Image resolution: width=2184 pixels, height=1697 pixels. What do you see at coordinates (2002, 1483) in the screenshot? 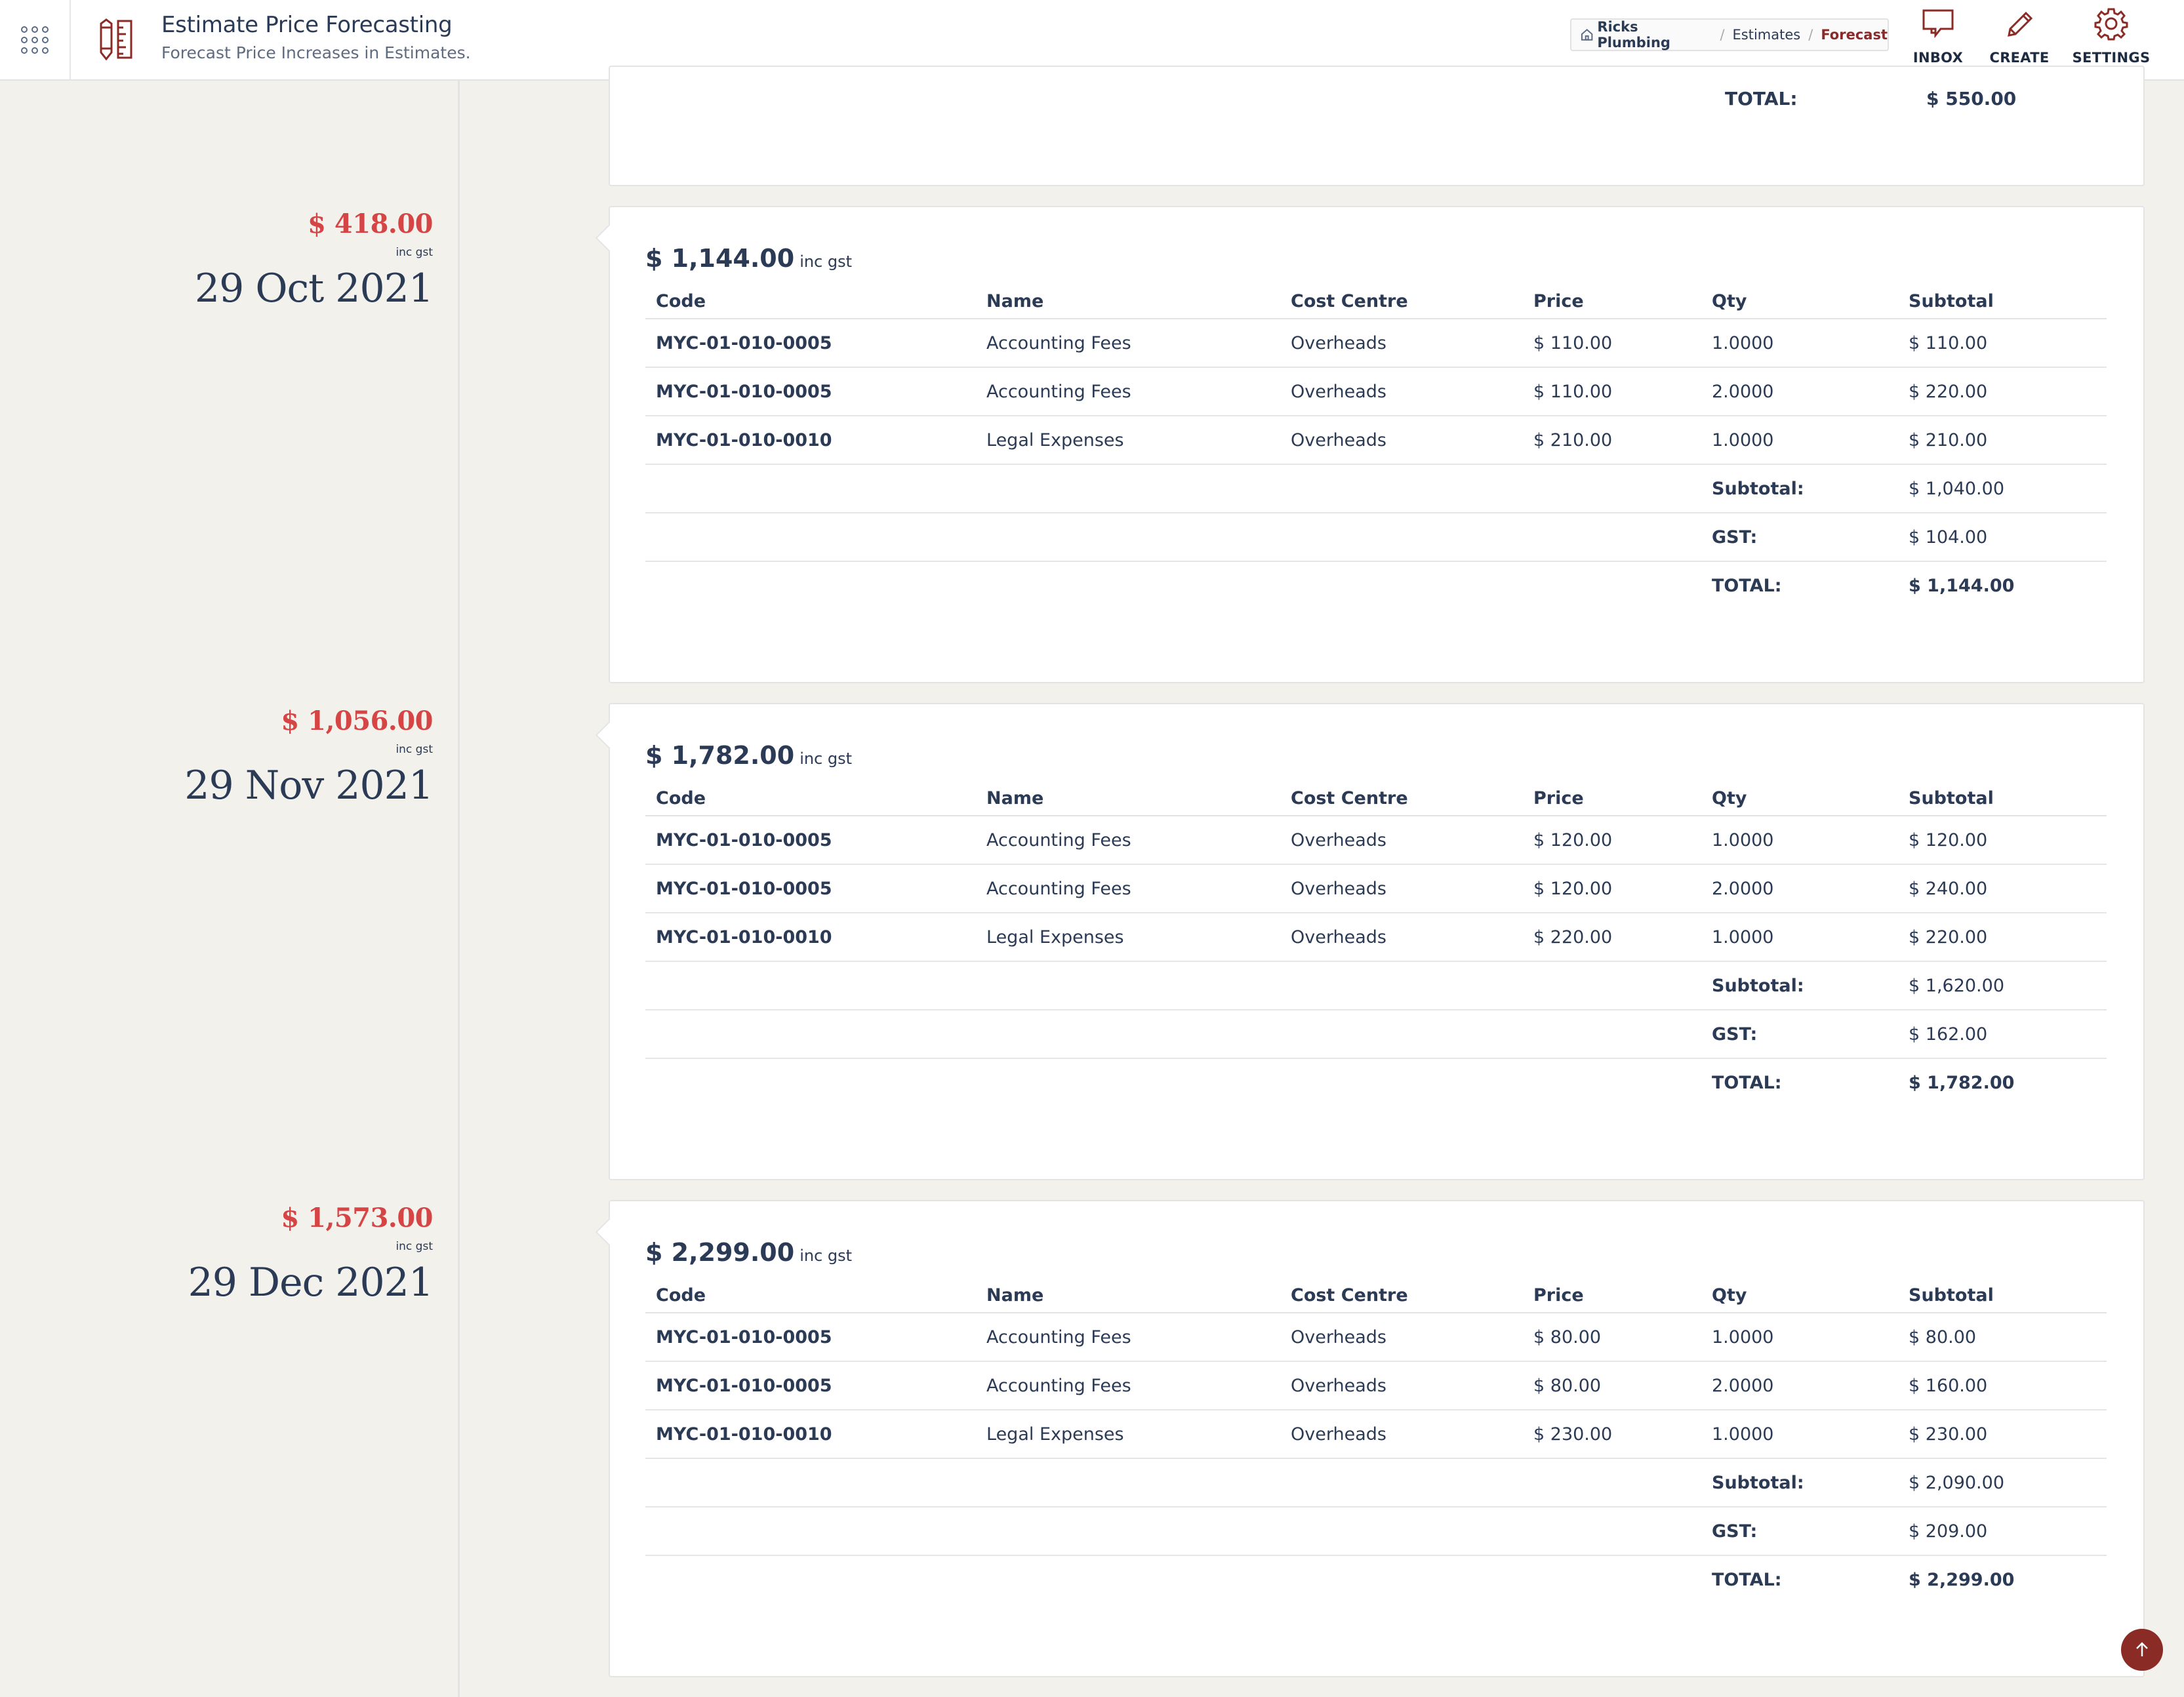
I see `subtotal-value: $ 2,090.00` at bounding box center [2002, 1483].